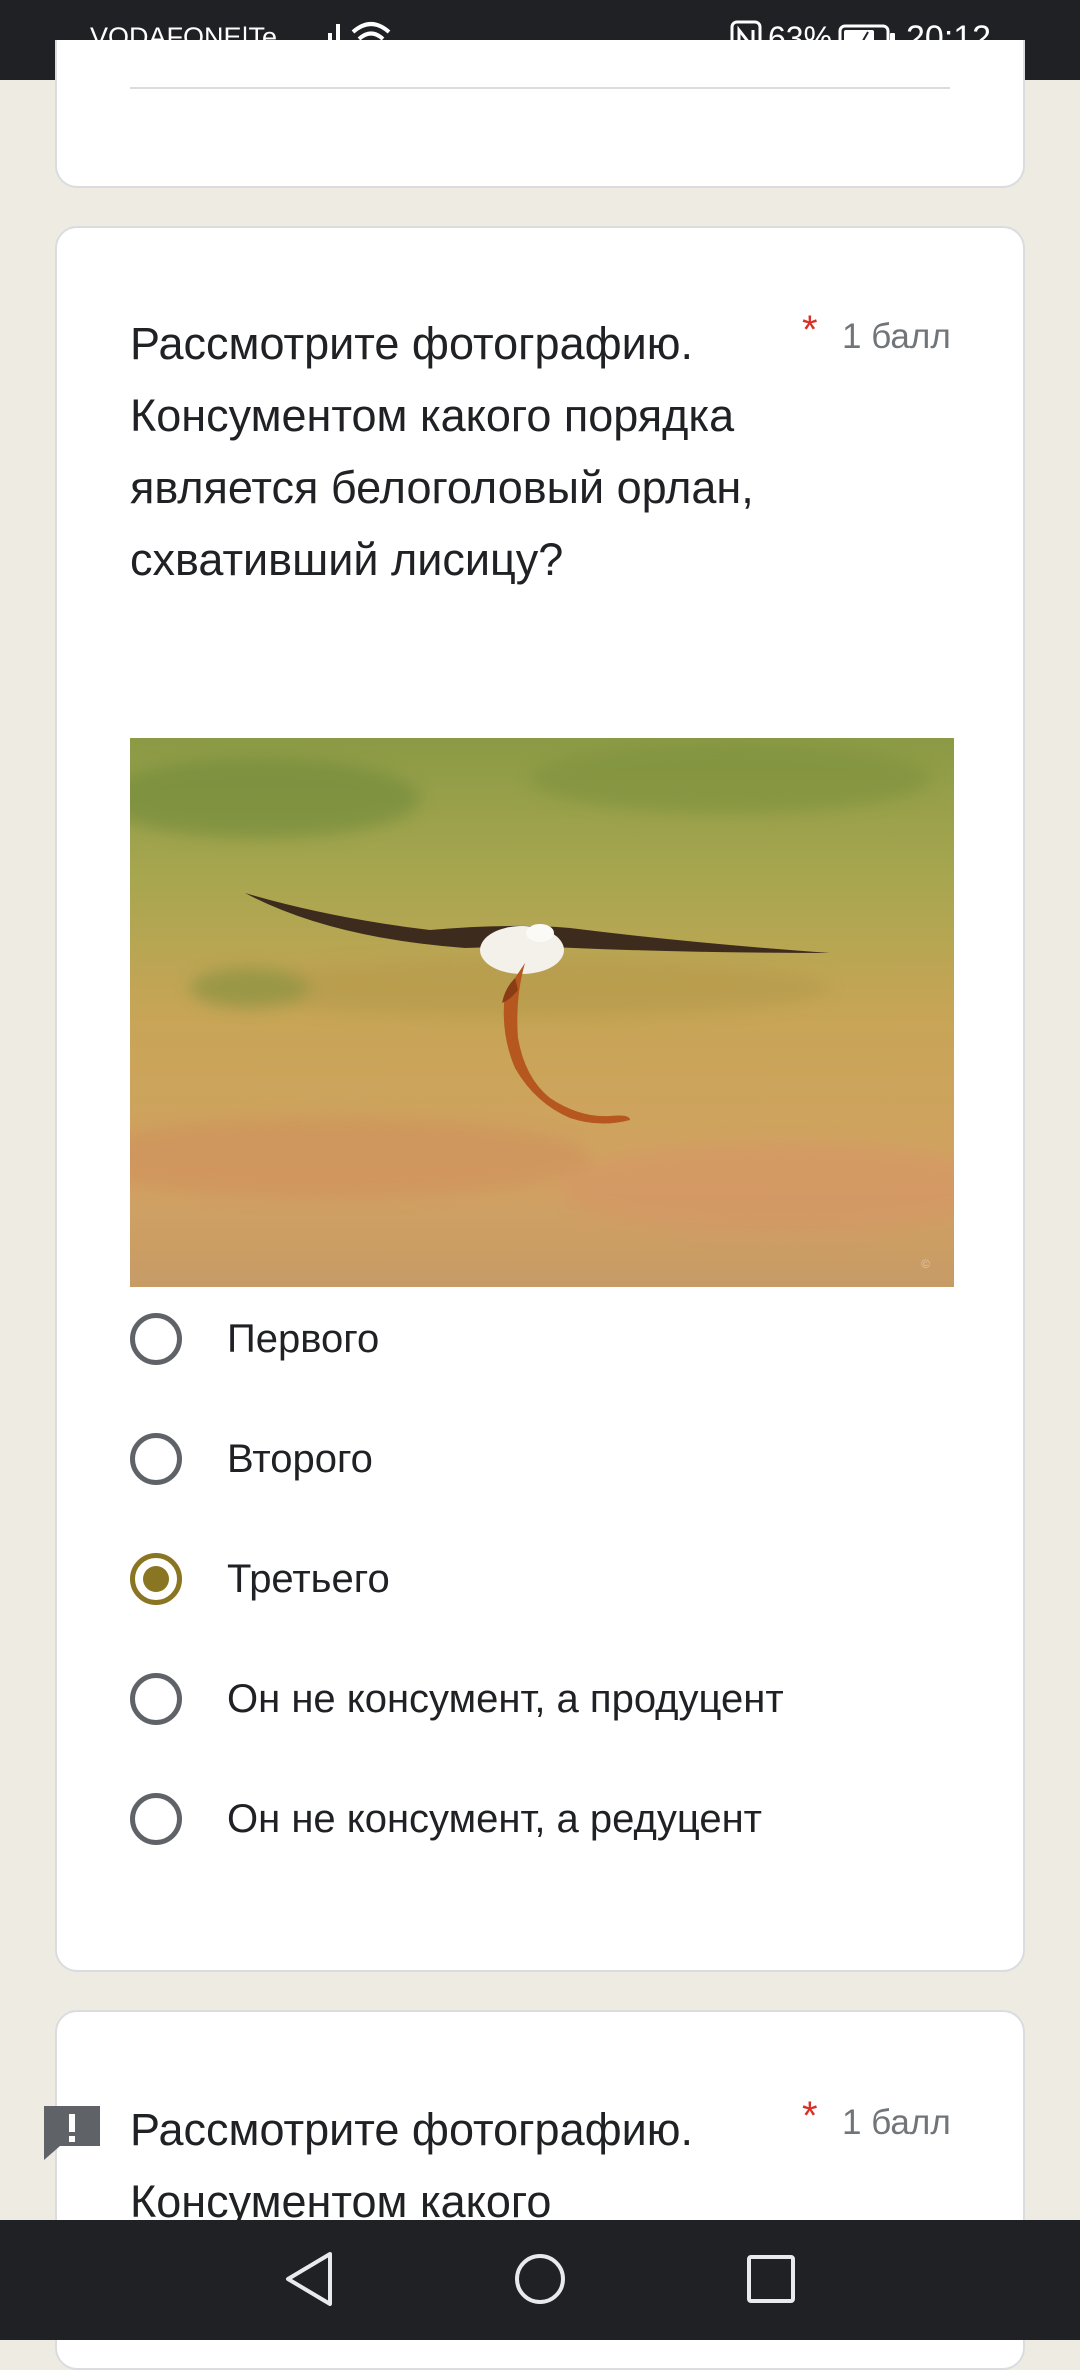 The height and width of the screenshot is (2370, 1080). What do you see at coordinates (540, 114) in the screenshot?
I see `previous-question-card` at bounding box center [540, 114].